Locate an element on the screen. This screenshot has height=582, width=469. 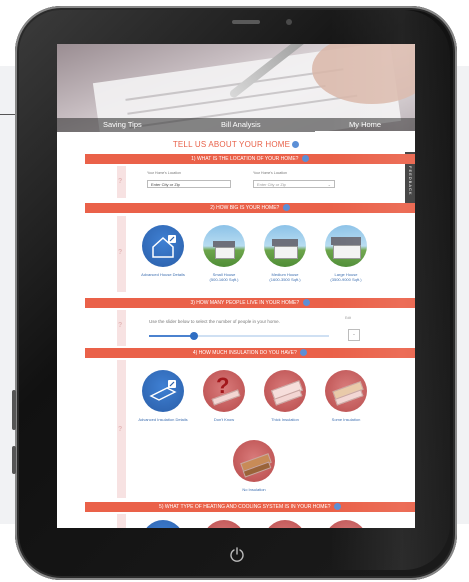
some-insulation-option is located at coordinates (346, 391).